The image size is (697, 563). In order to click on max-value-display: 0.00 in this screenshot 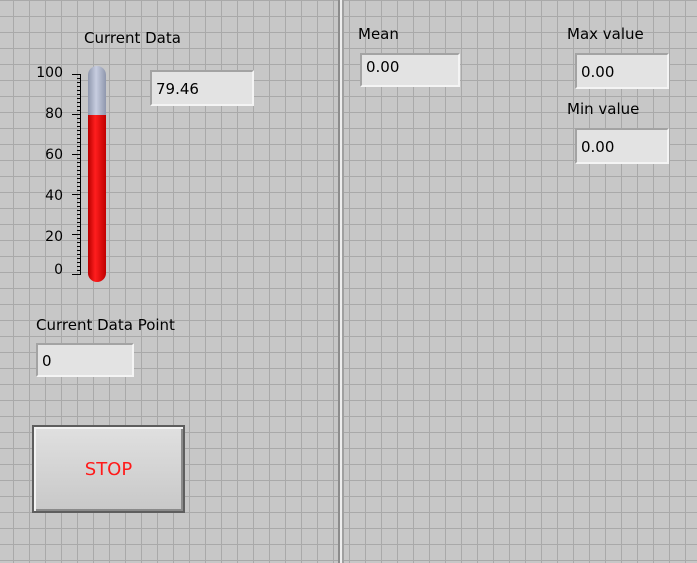, I will do `click(622, 71)`.